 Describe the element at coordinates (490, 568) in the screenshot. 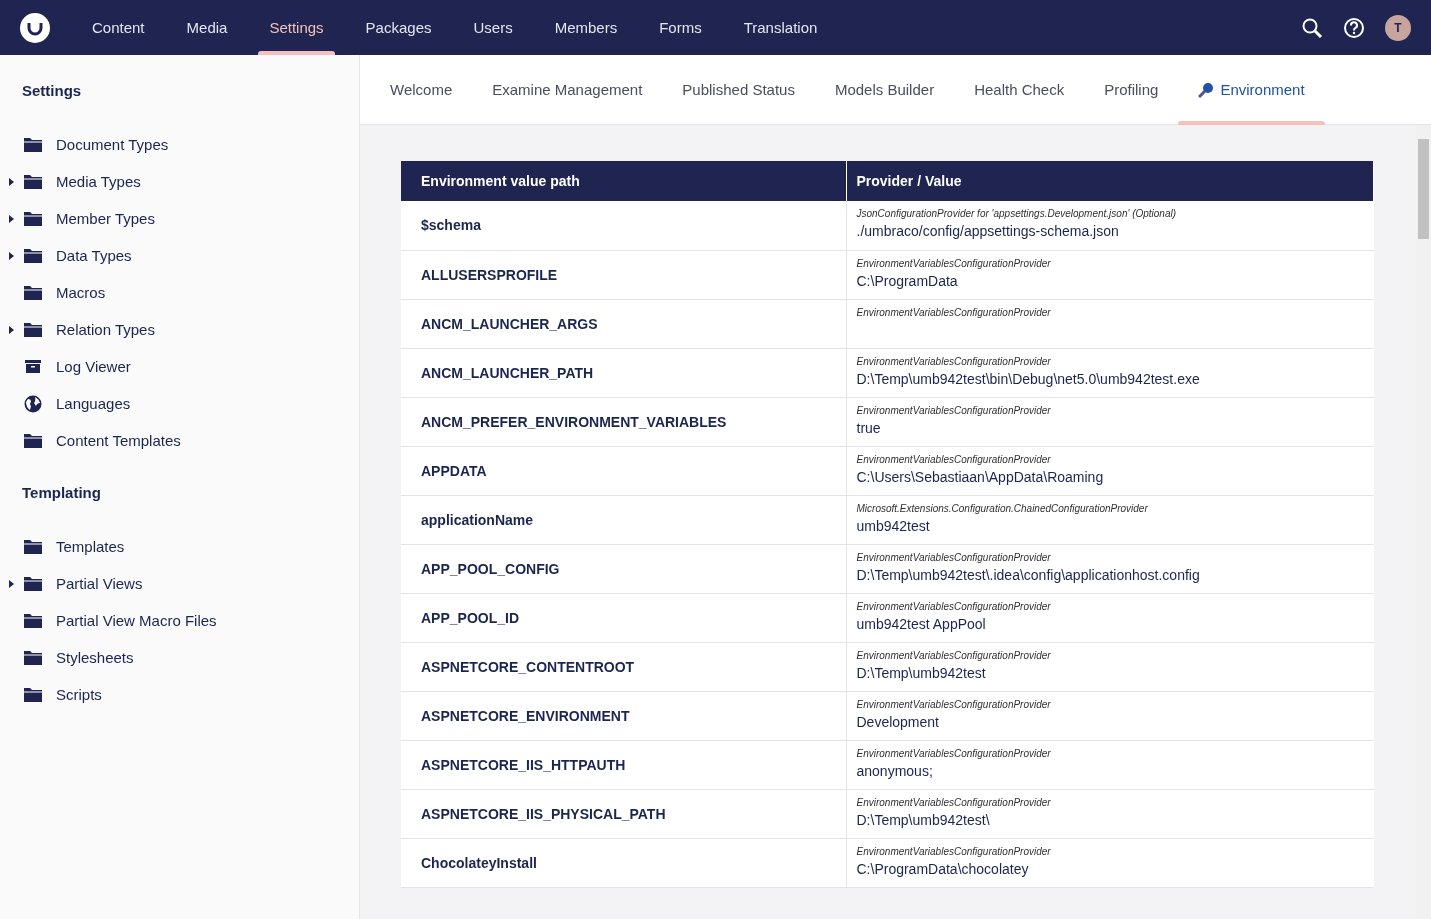

I see `path-cell: APP_POOL_CONFIG` at that location.